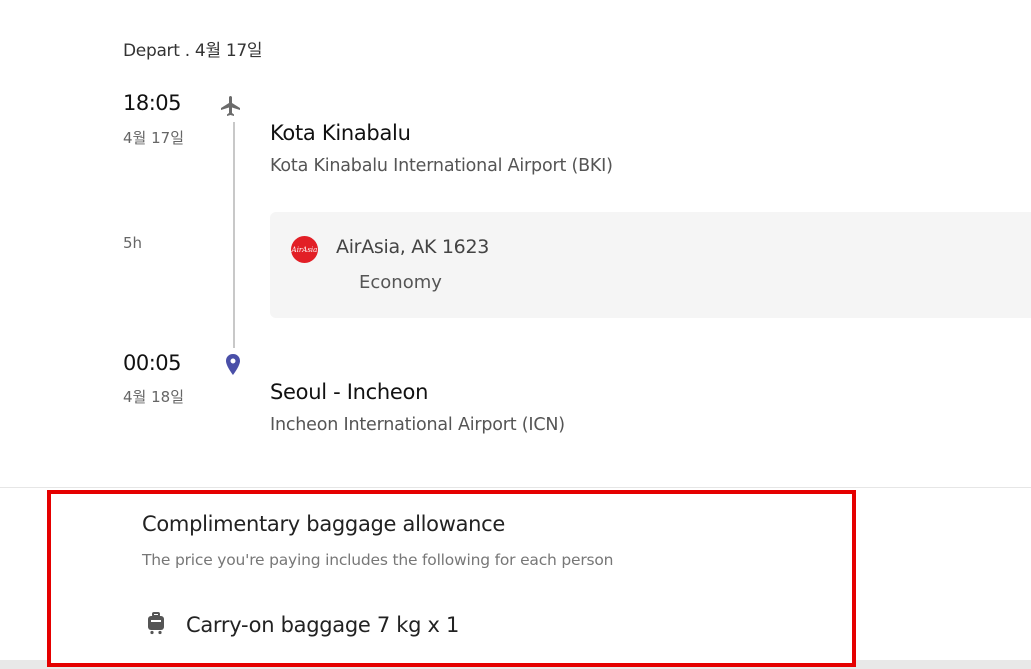 Image resolution: width=1031 pixels, height=669 pixels. I want to click on departure-date: 4월 17일, so click(153, 138).